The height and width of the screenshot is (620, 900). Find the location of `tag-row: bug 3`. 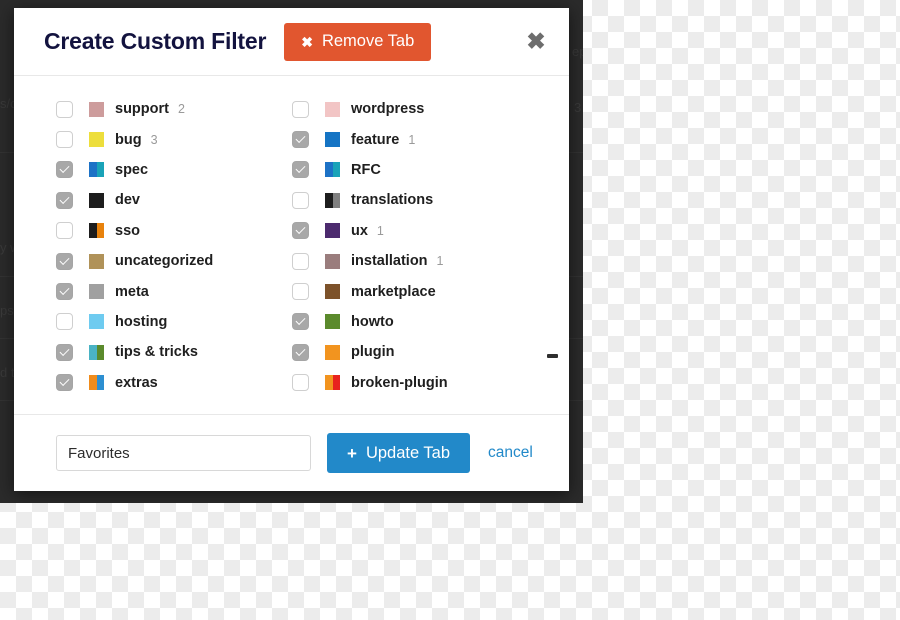

tag-row: bug 3 is located at coordinates (174, 139).